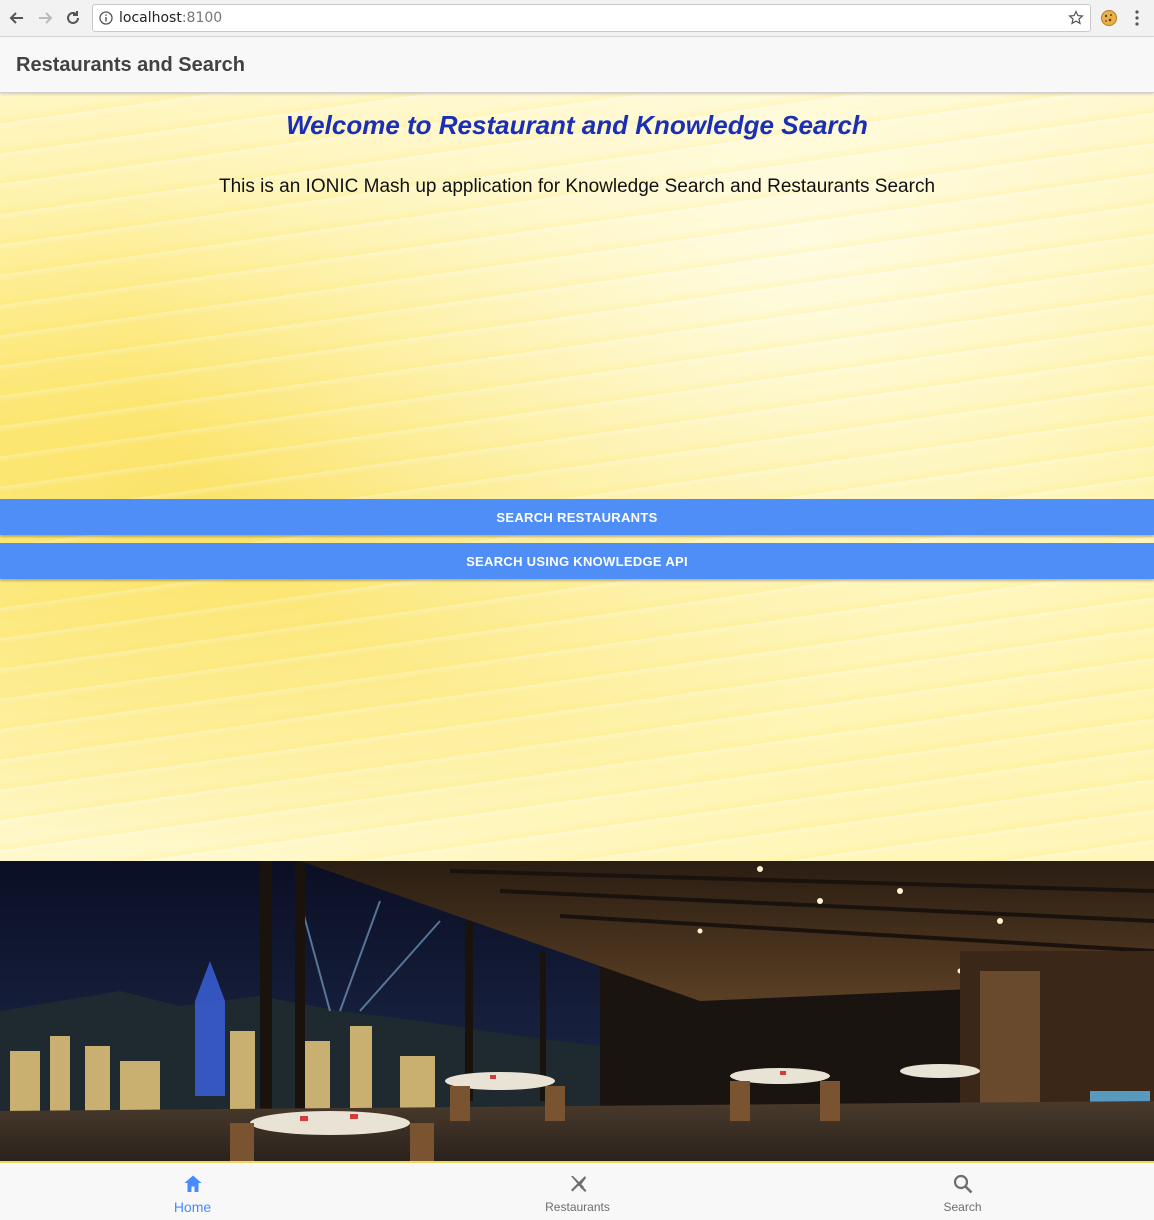 This screenshot has width=1154, height=1220. What do you see at coordinates (1137, 18) in the screenshot?
I see `browser-menu-icon` at bounding box center [1137, 18].